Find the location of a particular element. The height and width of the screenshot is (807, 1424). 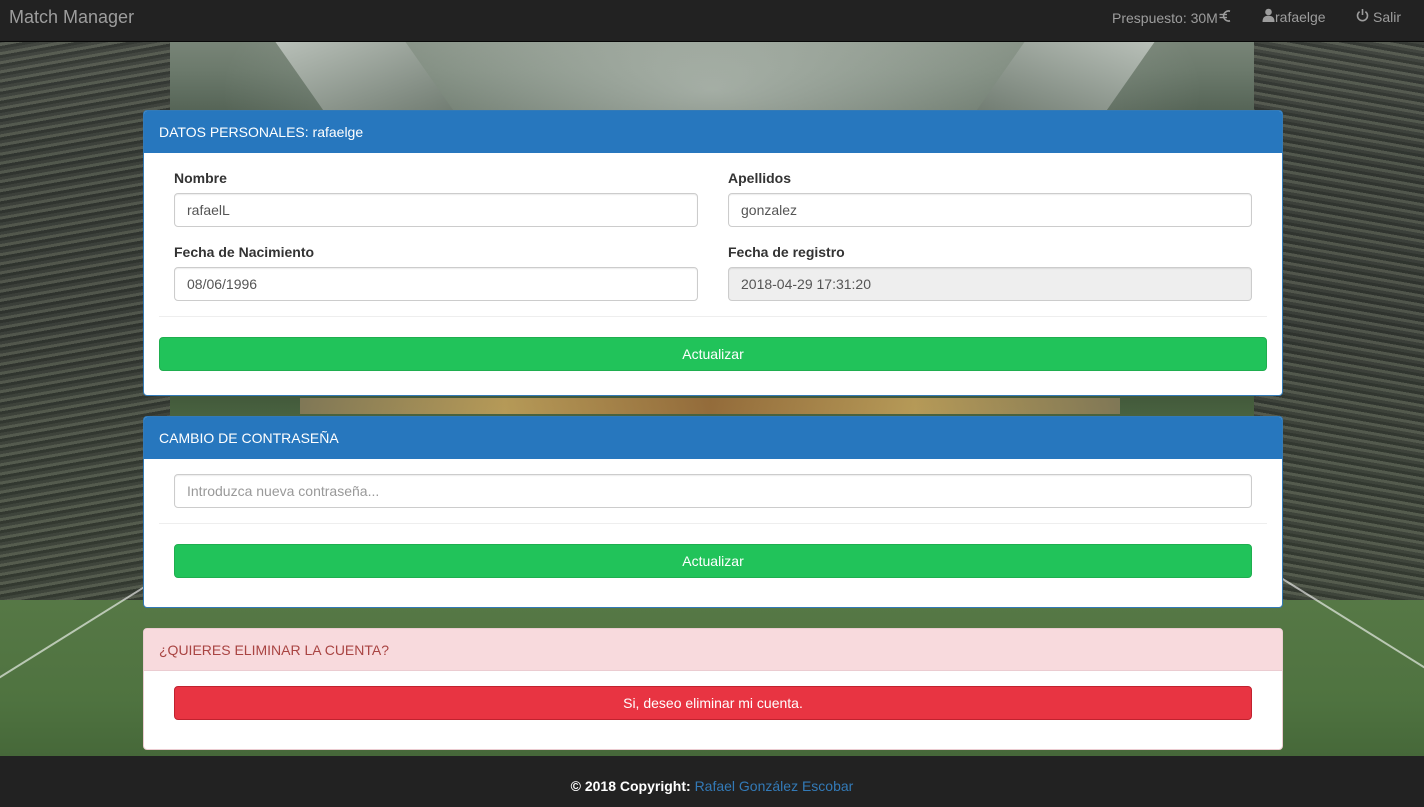

delete-account-button: Si, deseo eliminar mi cuenta. is located at coordinates (713, 703).